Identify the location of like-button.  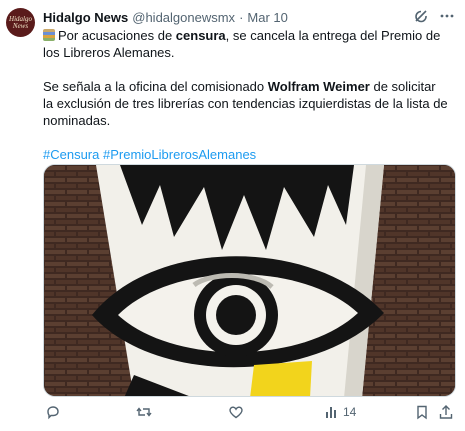
(236, 412).